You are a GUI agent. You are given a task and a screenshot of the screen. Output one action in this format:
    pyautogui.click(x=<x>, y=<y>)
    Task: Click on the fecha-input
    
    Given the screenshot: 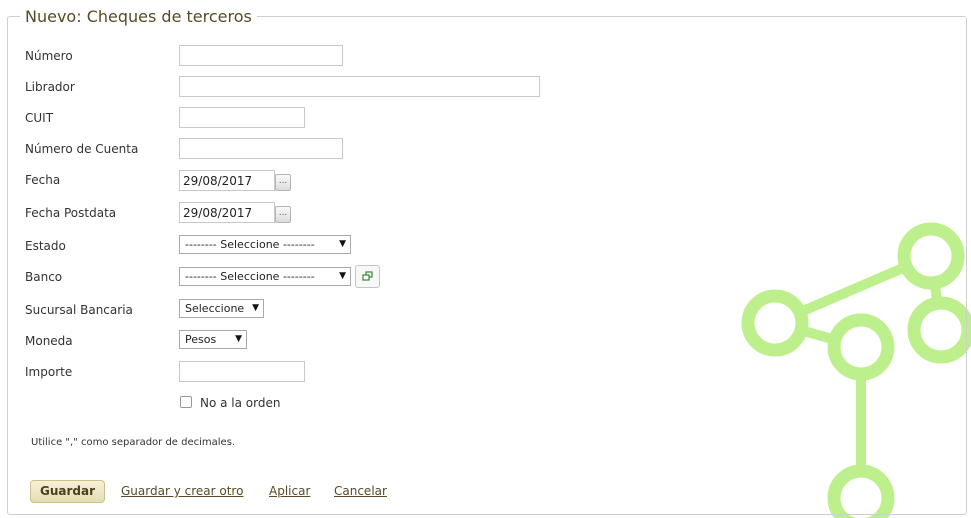 What is the action you would take?
    pyautogui.click(x=227, y=180)
    